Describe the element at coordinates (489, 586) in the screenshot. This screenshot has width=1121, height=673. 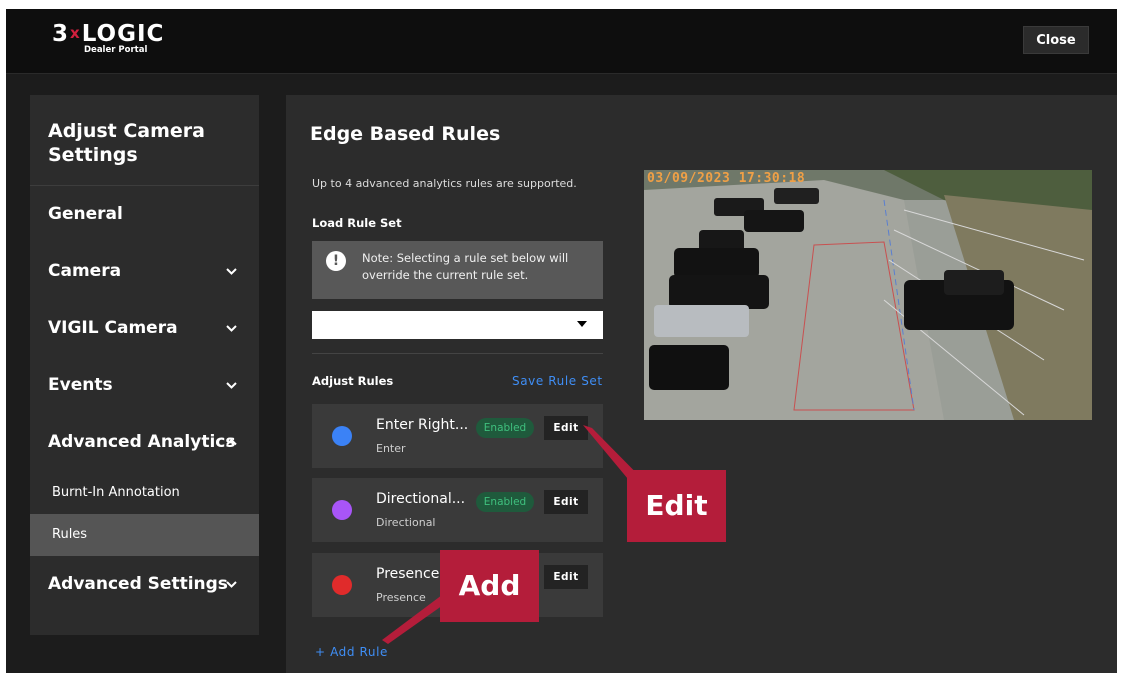
I see `add-callout: Add` at that location.